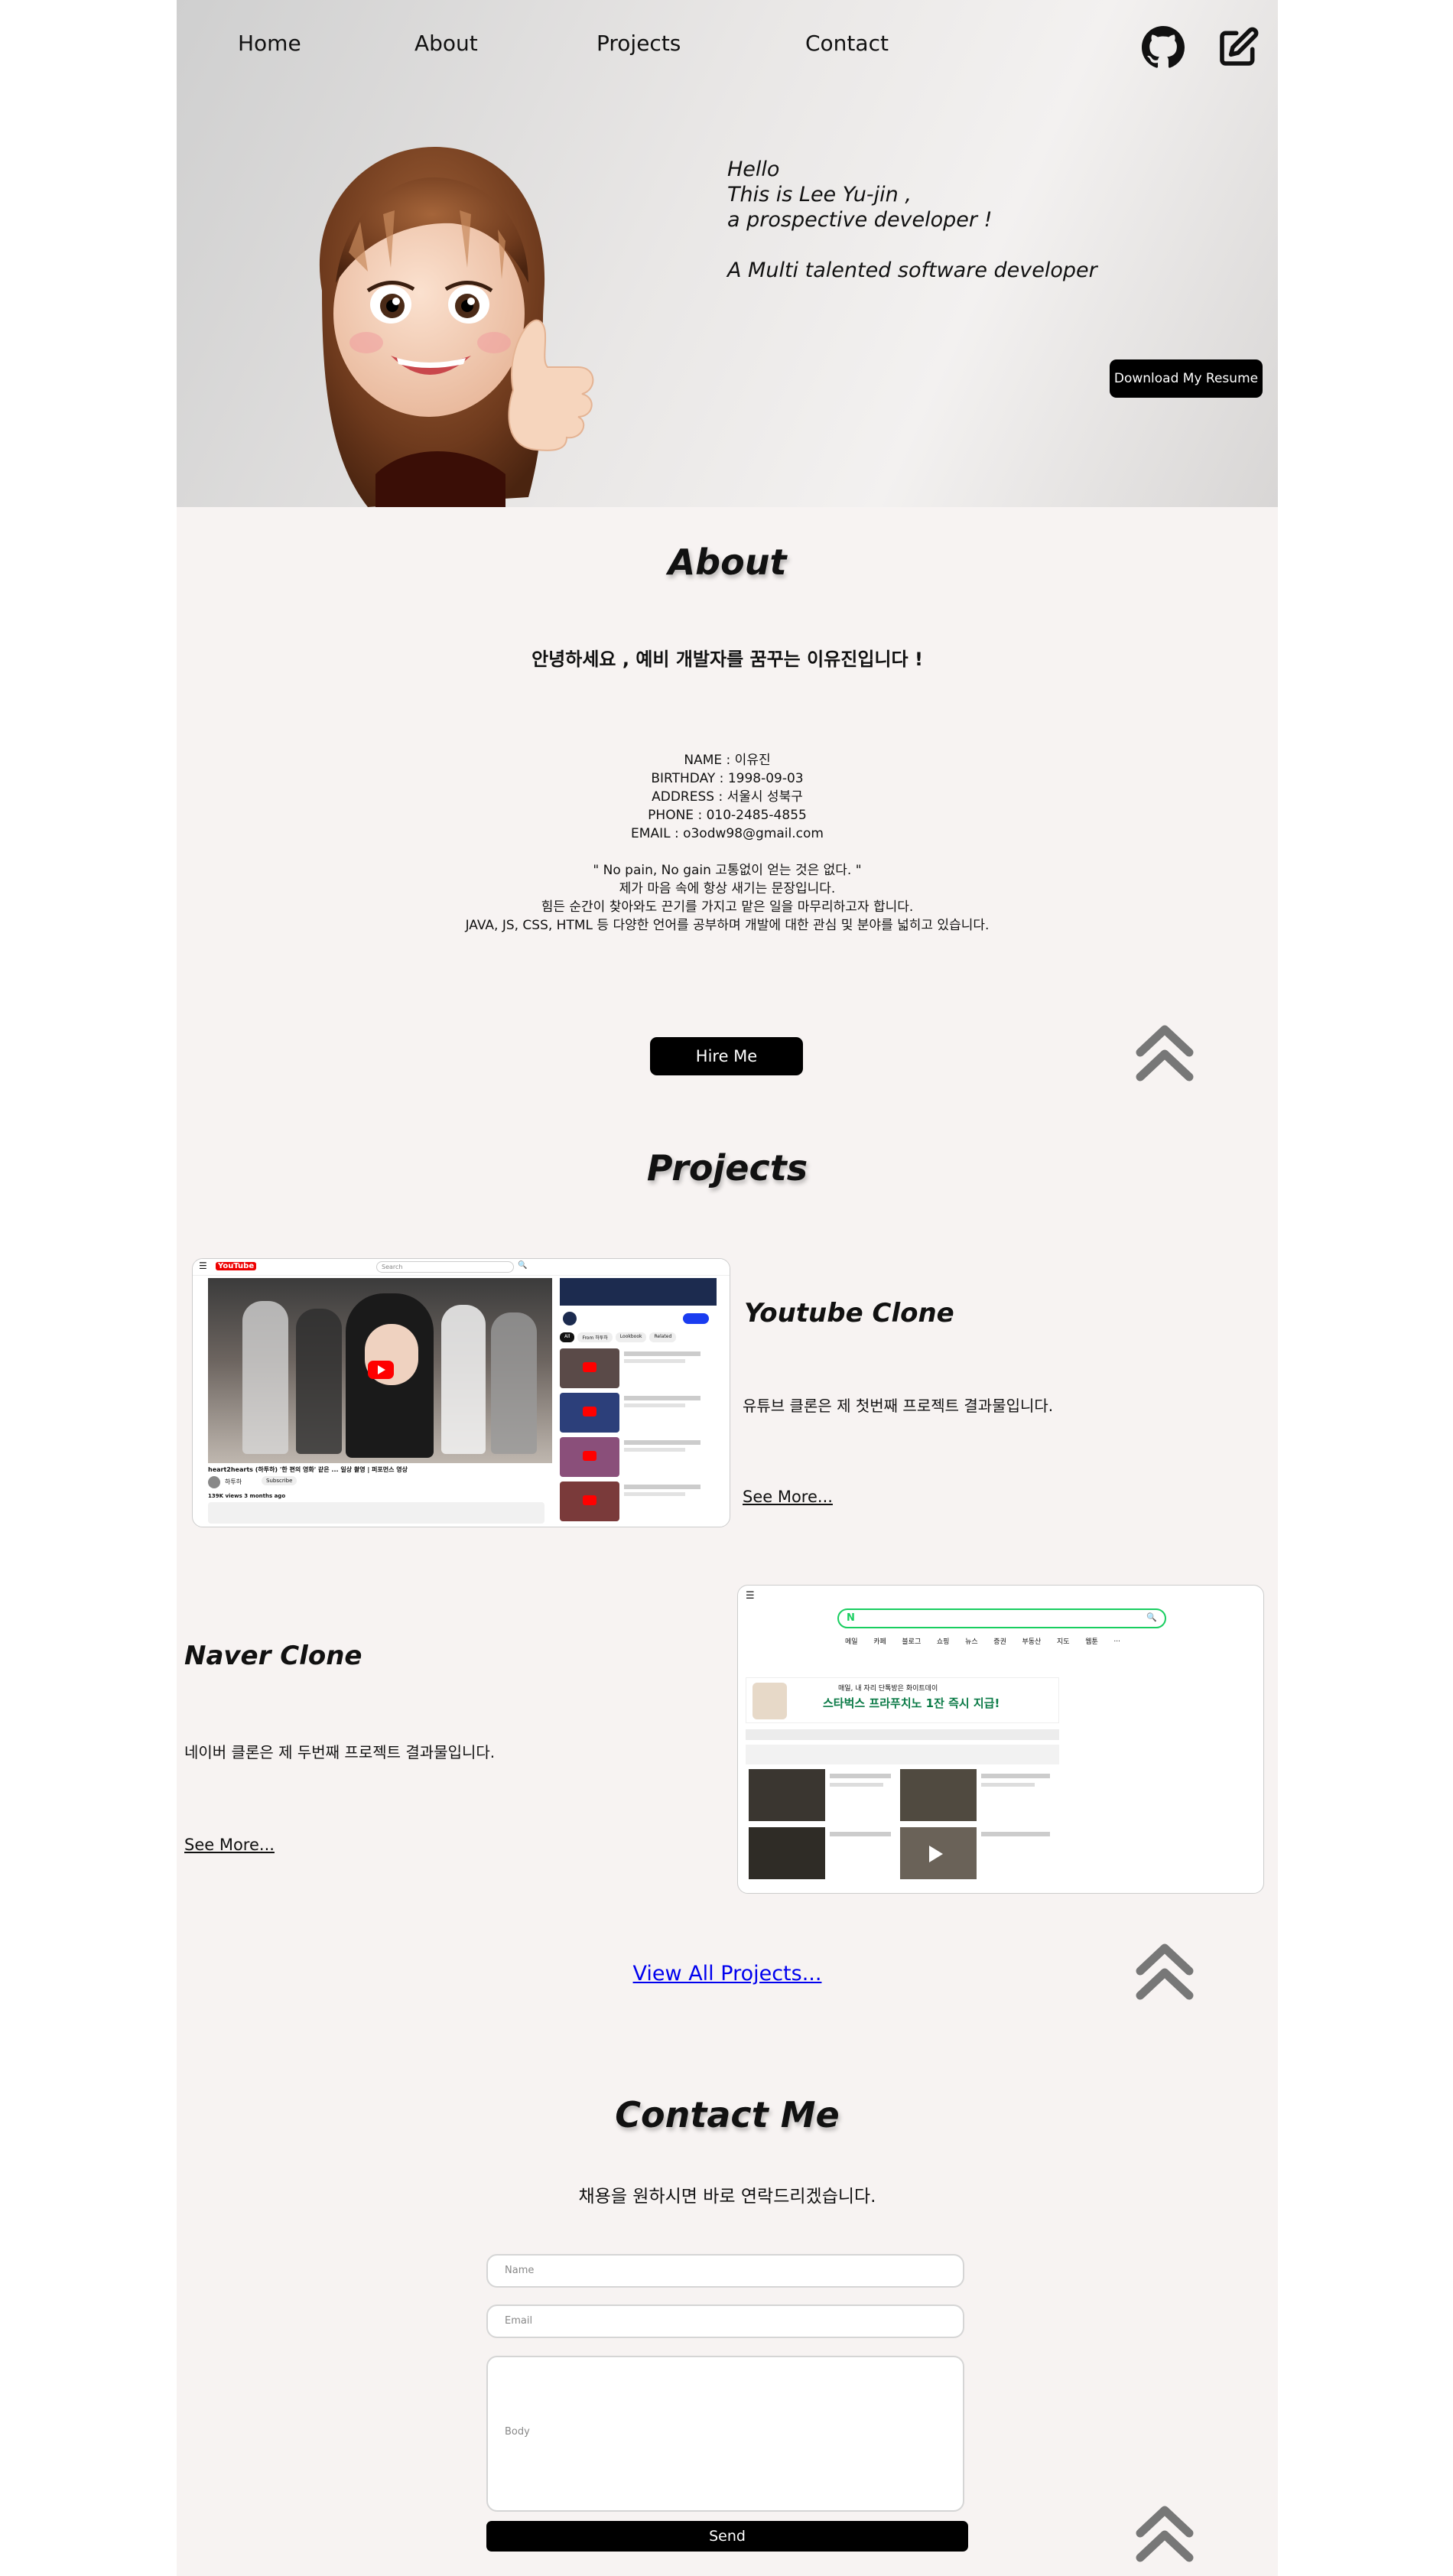  What do you see at coordinates (727, 659) in the screenshot?
I see `about-greeting: 안녕하세요 , 예비 개발자를 꿈꾸는 이유진입니다 !` at bounding box center [727, 659].